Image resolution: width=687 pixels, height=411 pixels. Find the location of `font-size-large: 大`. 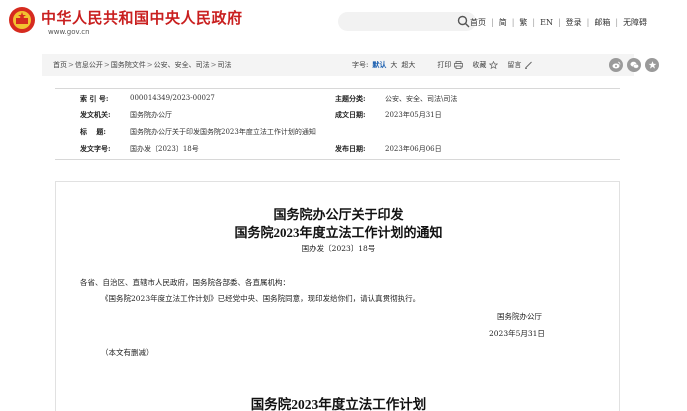

font-size-large: 大 is located at coordinates (393, 65).